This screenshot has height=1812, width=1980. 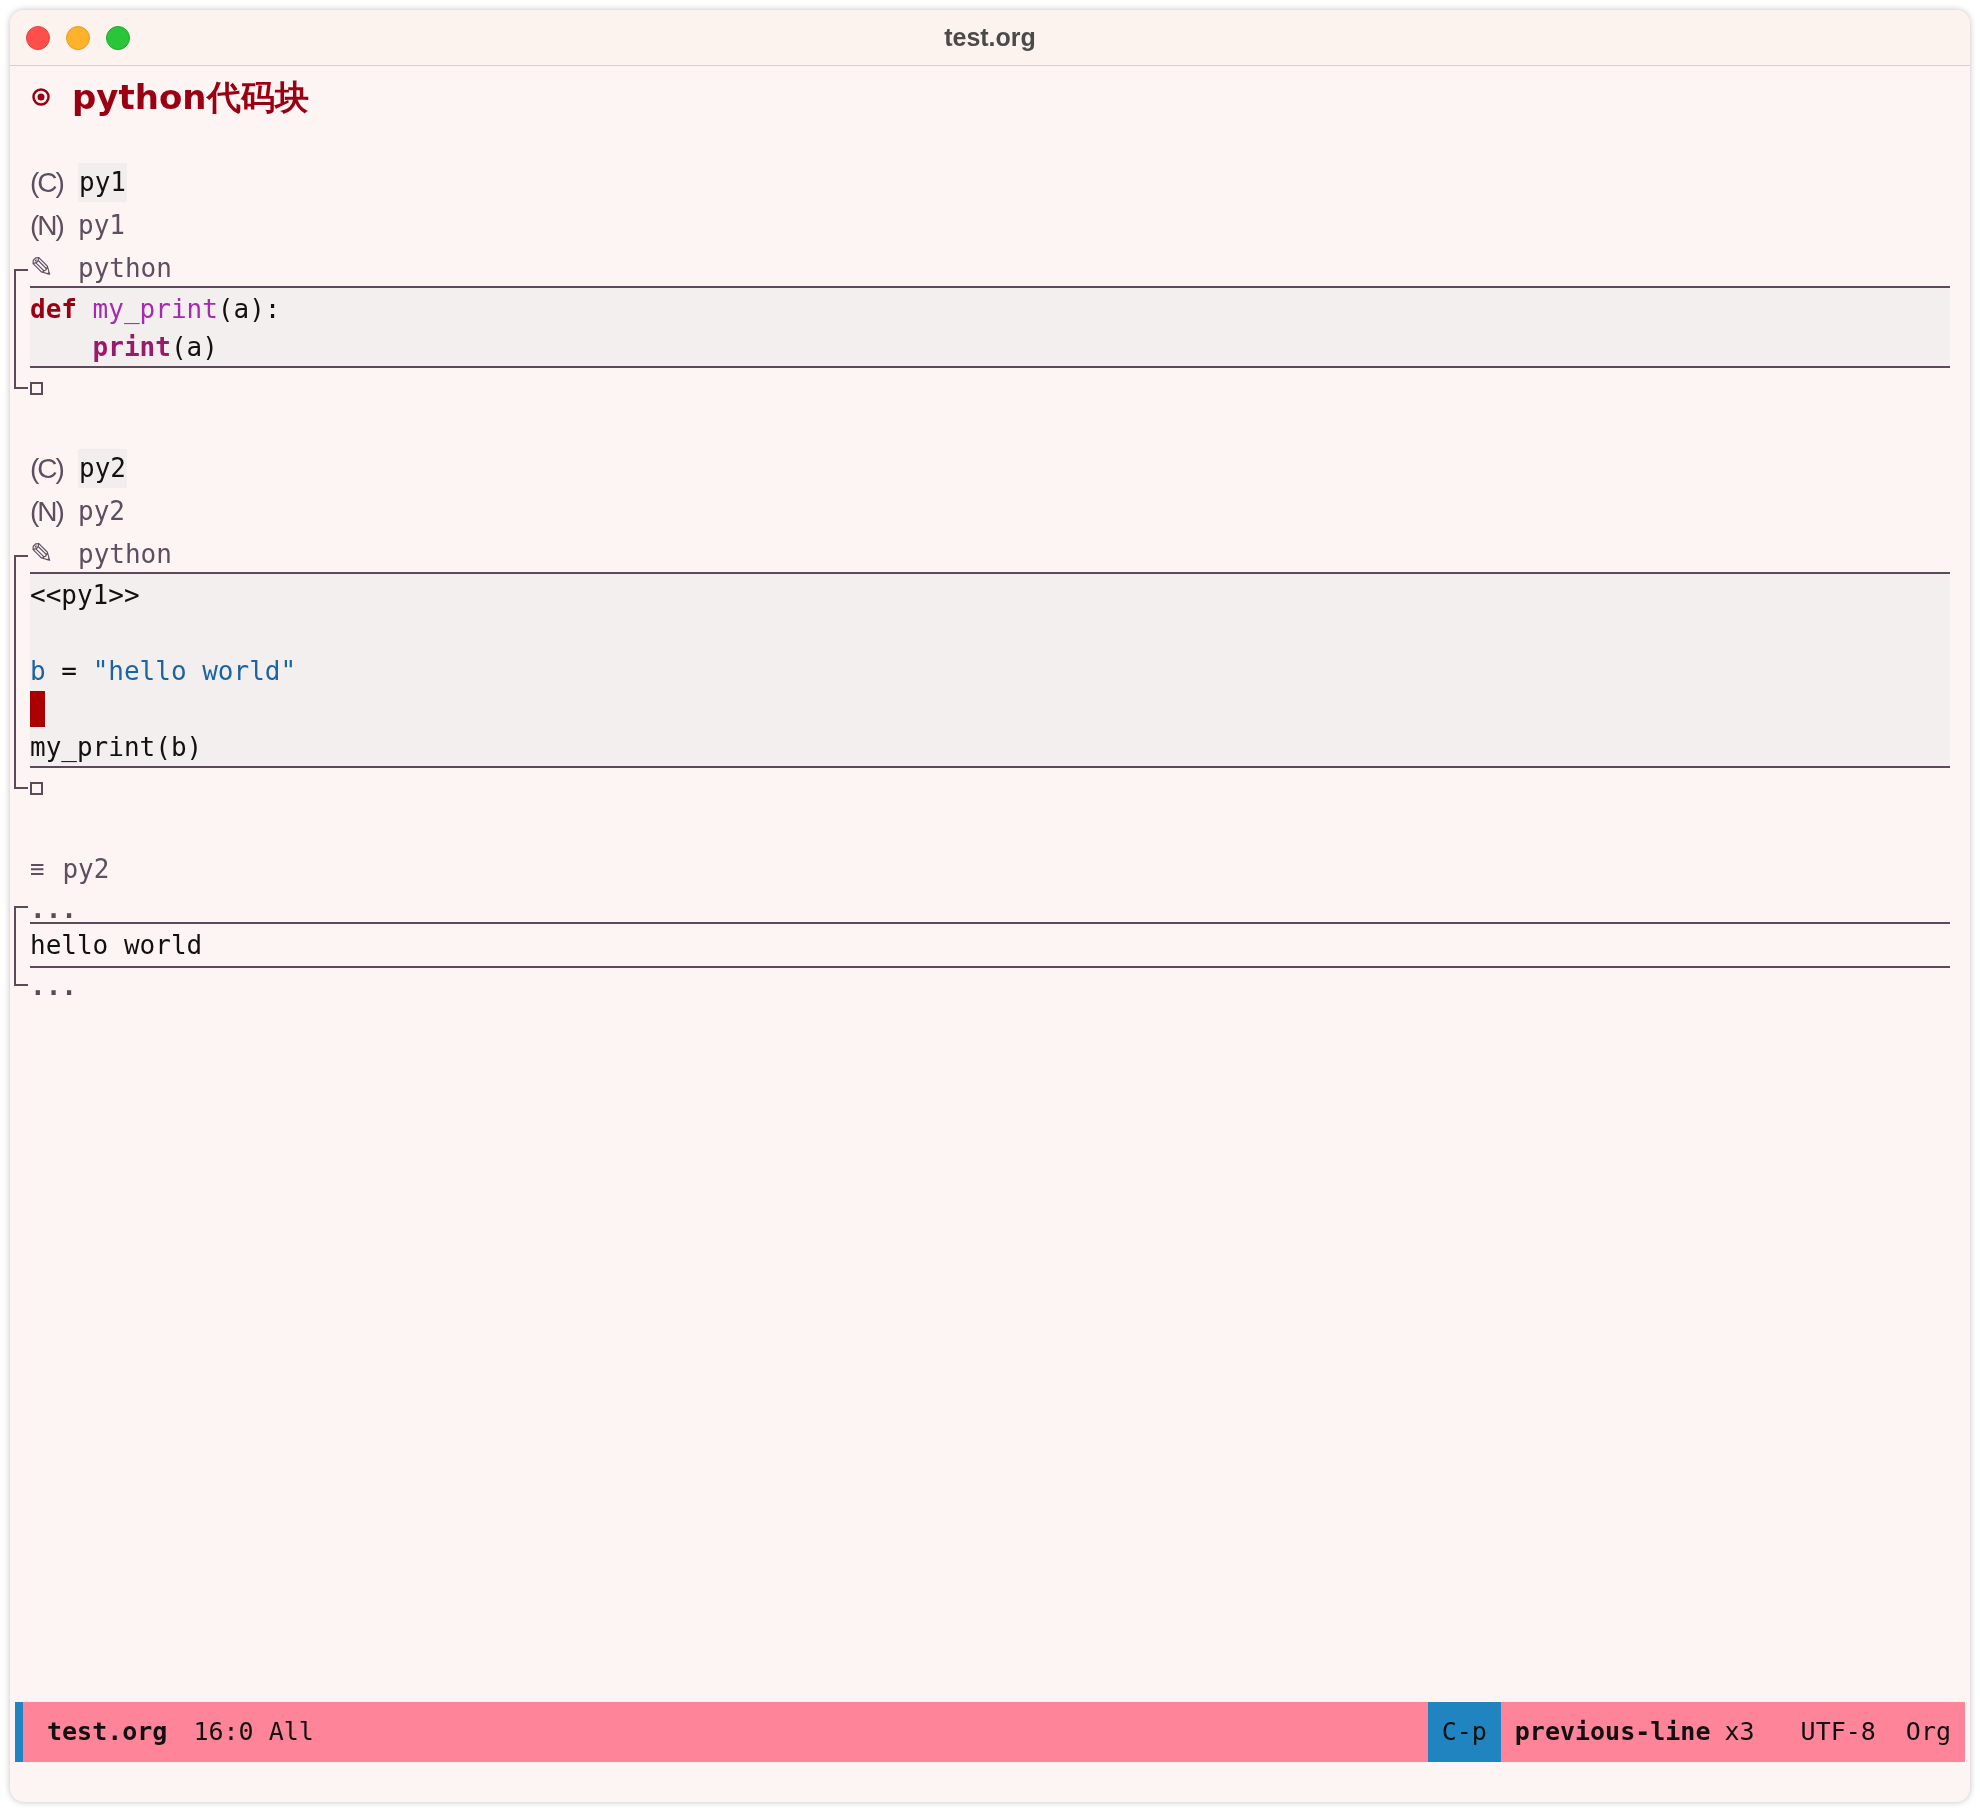 I want to click on close-button, so click(x=38, y=37).